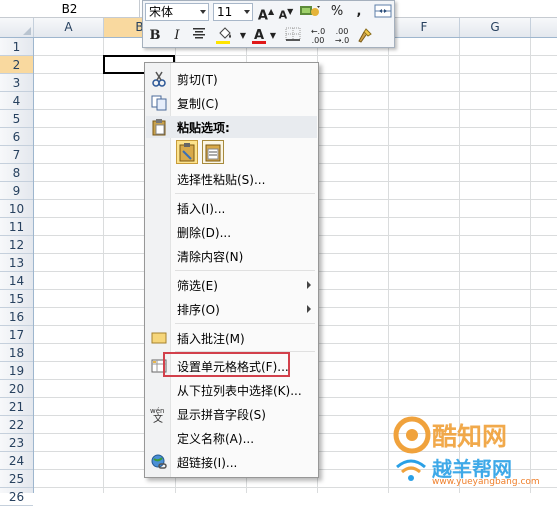 The image size is (557, 506). Describe the element at coordinates (16, 281) in the screenshot. I see `row-header: 14` at that location.